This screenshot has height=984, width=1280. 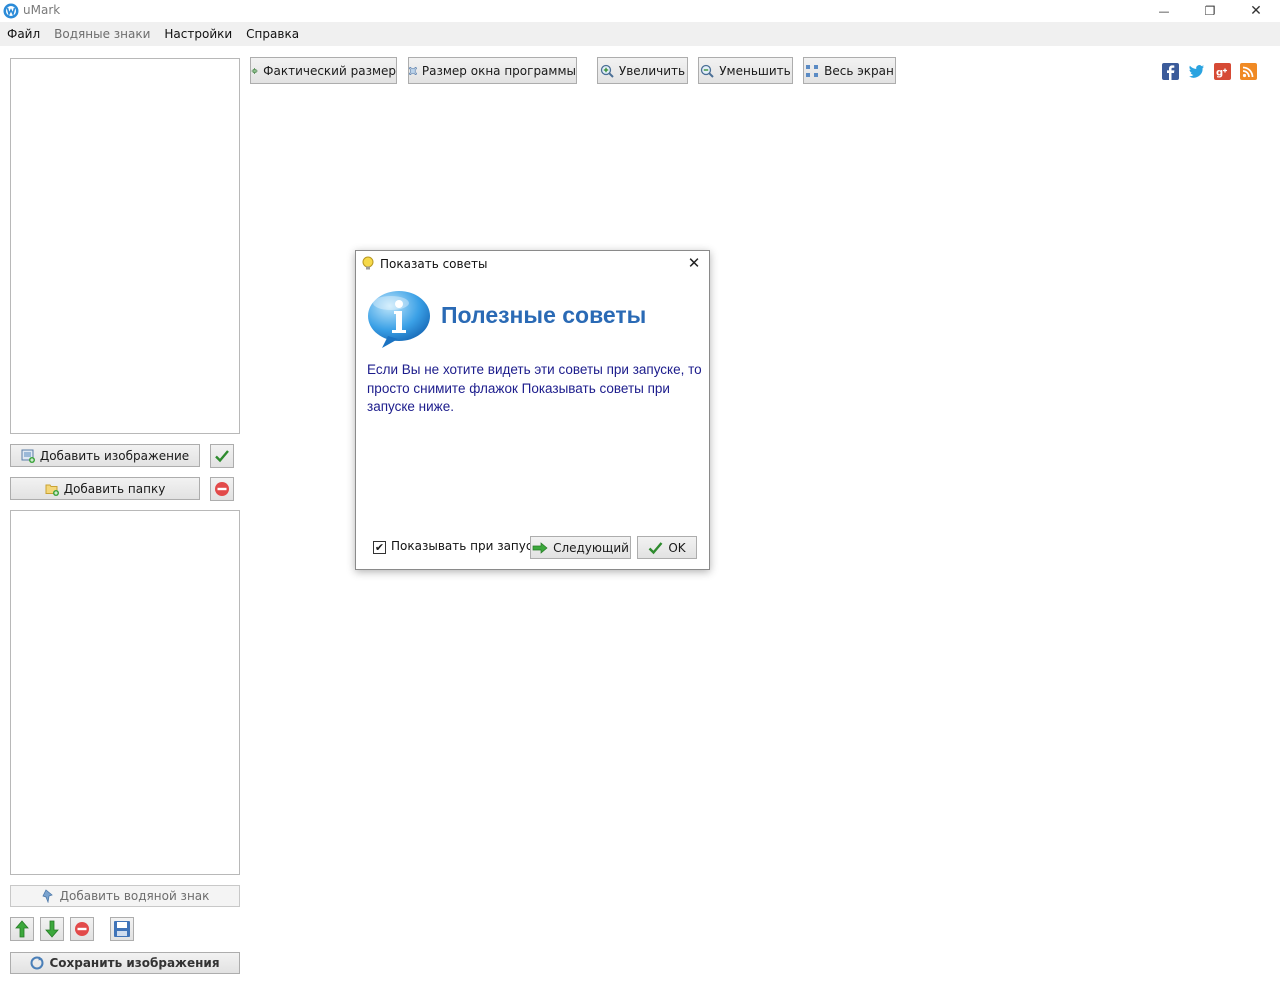 I want to click on dialog-title: Показать советы, so click(x=434, y=264).